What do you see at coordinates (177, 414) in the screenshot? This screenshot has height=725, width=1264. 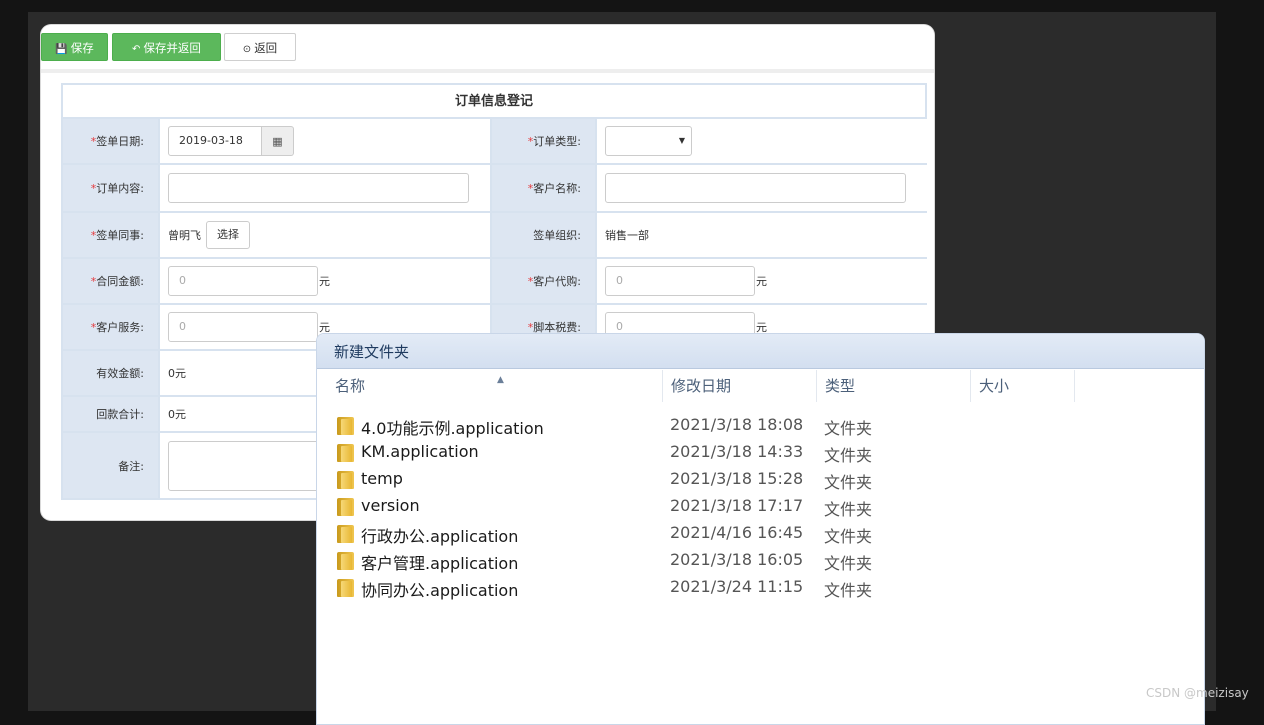 I see `payment-total-value: 0元` at bounding box center [177, 414].